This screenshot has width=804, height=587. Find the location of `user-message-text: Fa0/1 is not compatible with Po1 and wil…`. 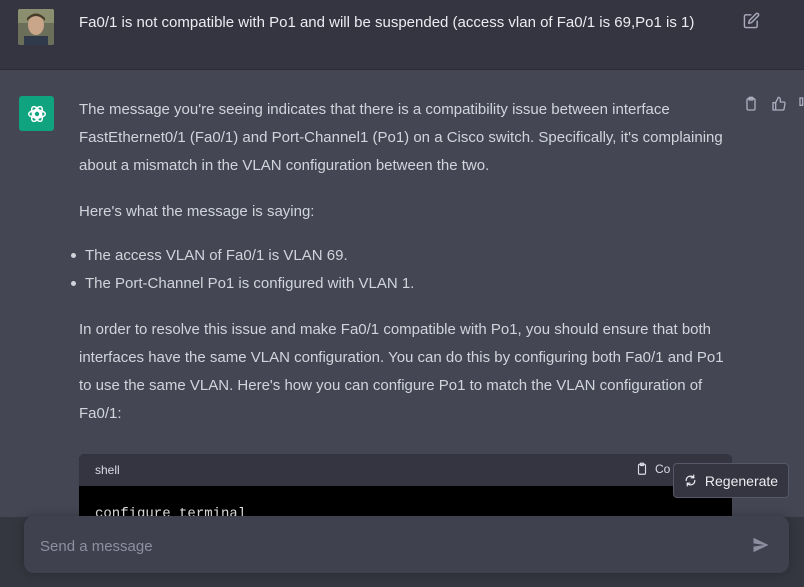

user-message-text: Fa0/1 is not compatible with Po1 and wil… is located at coordinates (387, 22).